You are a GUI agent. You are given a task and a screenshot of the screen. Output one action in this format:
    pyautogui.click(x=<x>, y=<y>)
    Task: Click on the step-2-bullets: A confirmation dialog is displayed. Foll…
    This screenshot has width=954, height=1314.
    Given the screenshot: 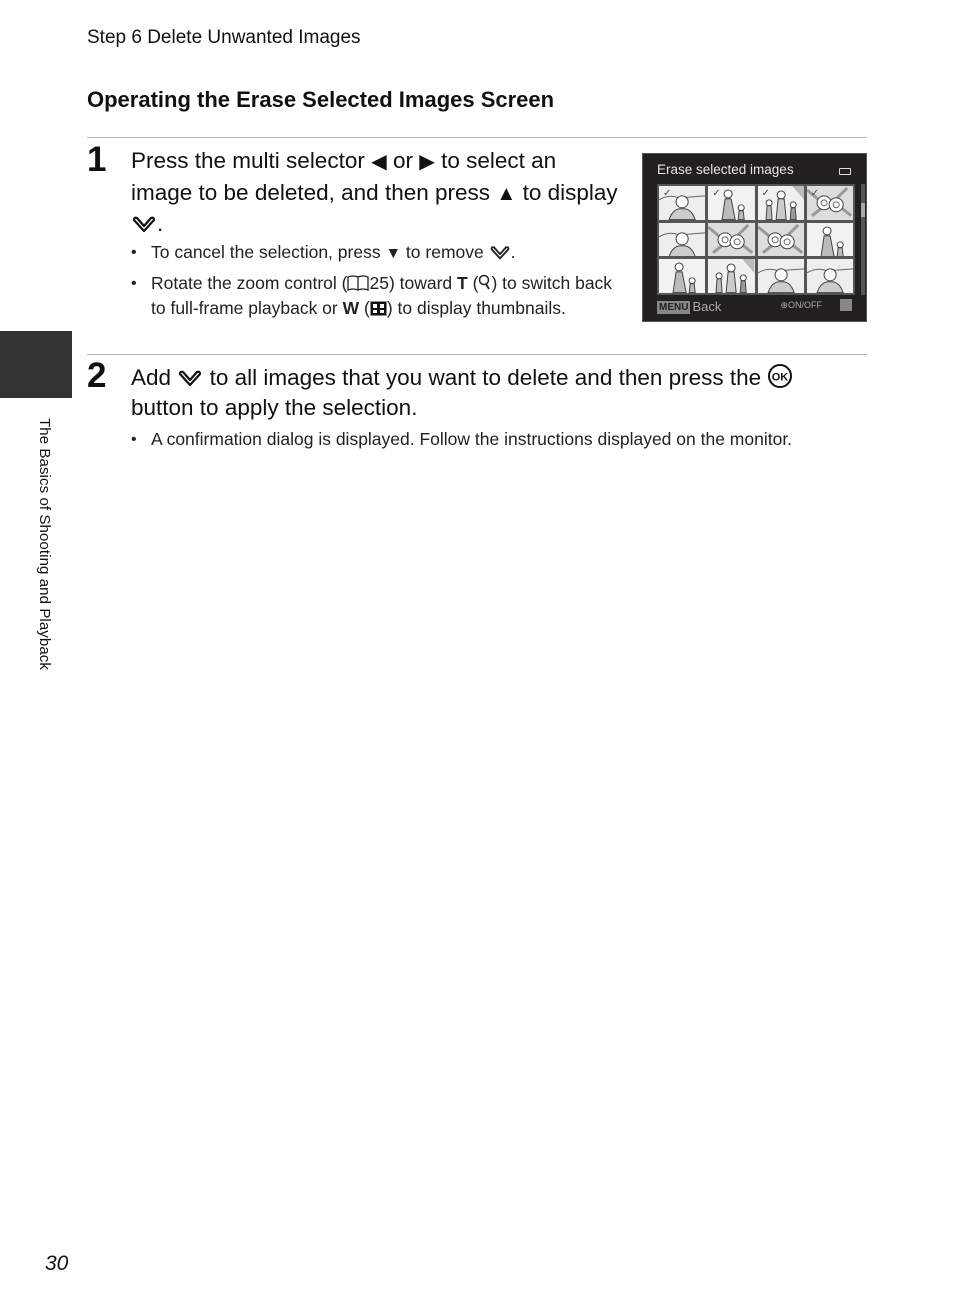 What is the action you would take?
    pyautogui.click(x=501, y=442)
    